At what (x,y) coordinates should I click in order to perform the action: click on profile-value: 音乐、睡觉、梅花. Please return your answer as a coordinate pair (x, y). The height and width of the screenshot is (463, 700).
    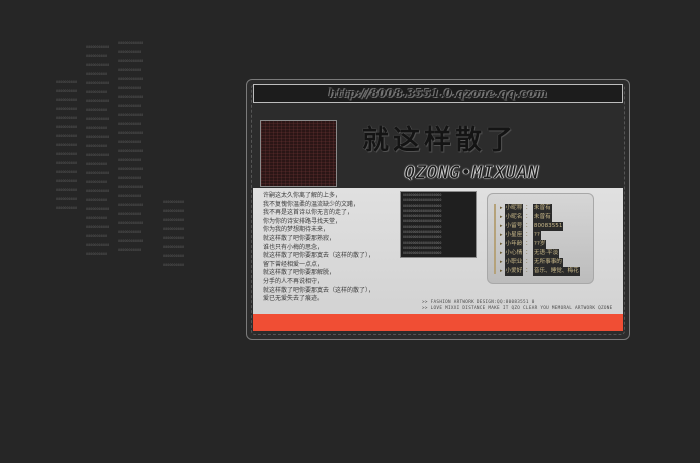
    Looking at the image, I should click on (556, 271).